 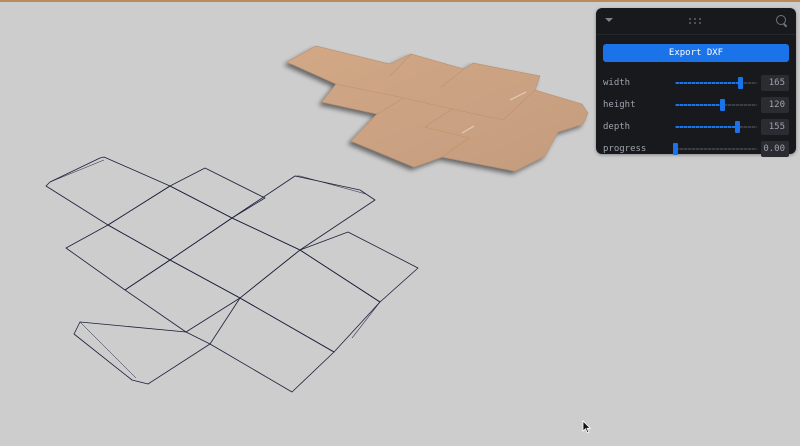 I want to click on depth-slider-ticks, so click(x=716, y=127).